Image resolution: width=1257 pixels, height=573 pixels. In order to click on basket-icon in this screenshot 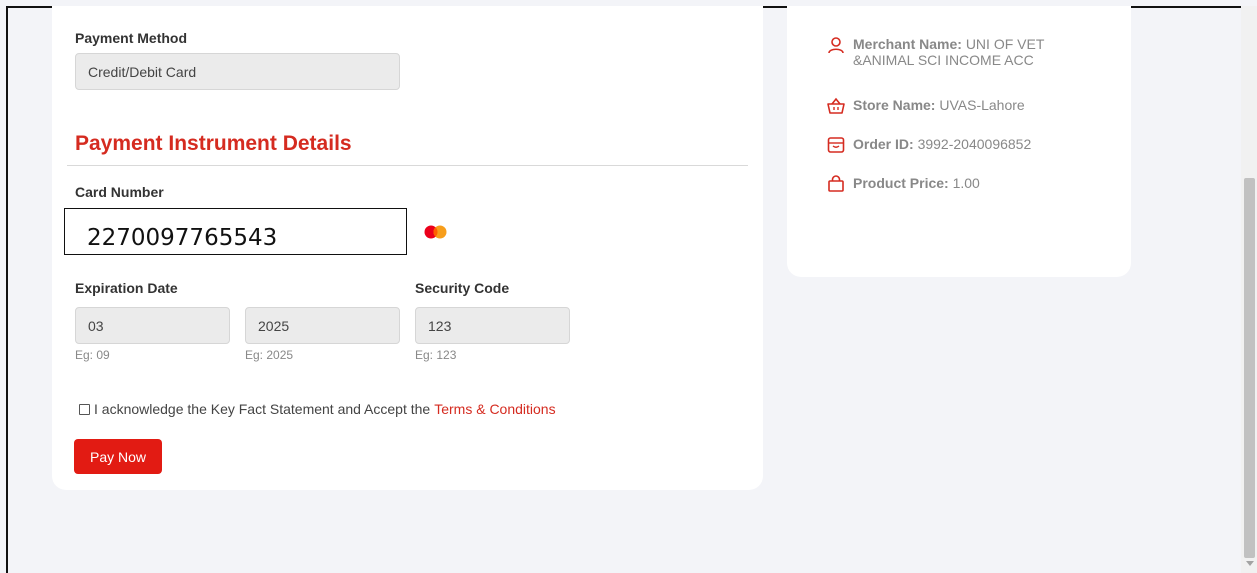, I will do `click(836, 105)`.